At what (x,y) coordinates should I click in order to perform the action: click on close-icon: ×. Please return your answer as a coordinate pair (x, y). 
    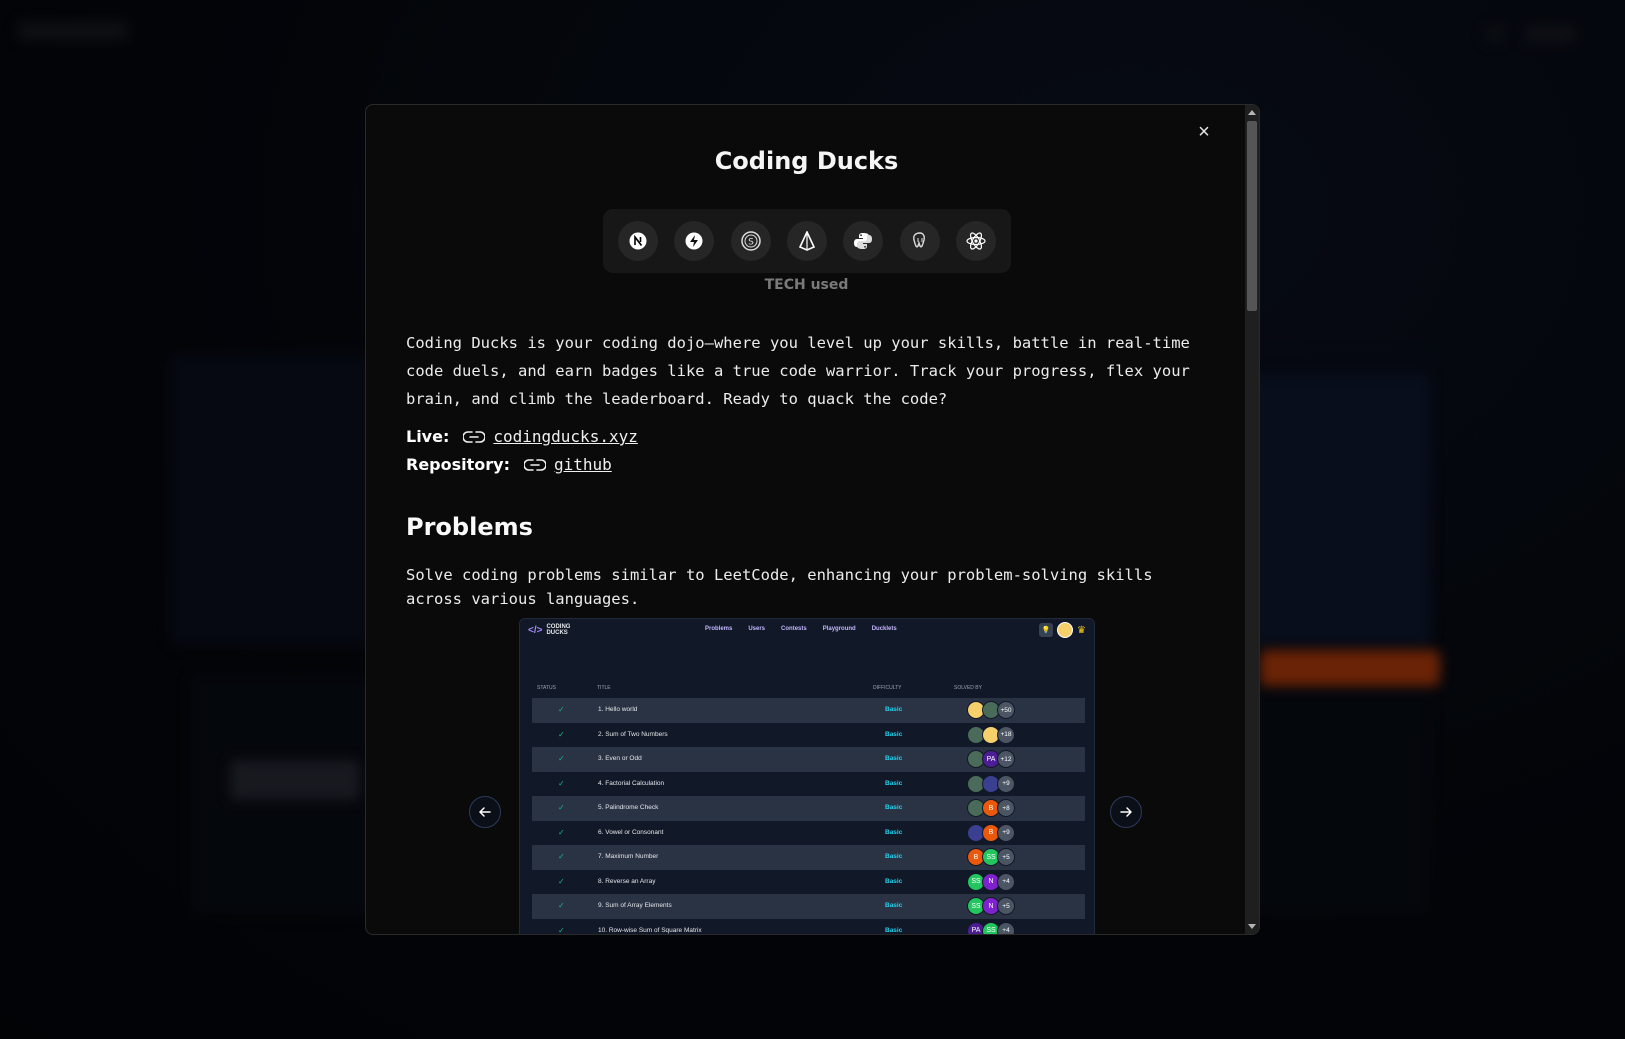
    Looking at the image, I should click on (1204, 131).